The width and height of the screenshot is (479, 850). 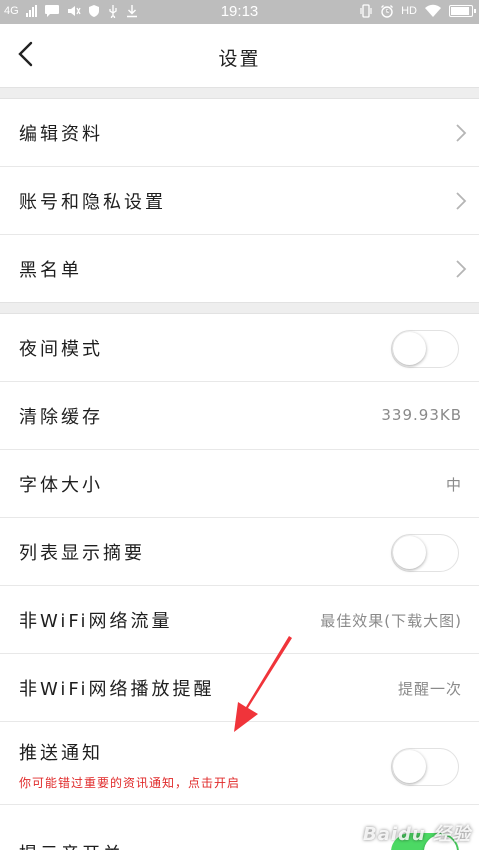 I want to click on battery-icon, so click(x=462, y=11).